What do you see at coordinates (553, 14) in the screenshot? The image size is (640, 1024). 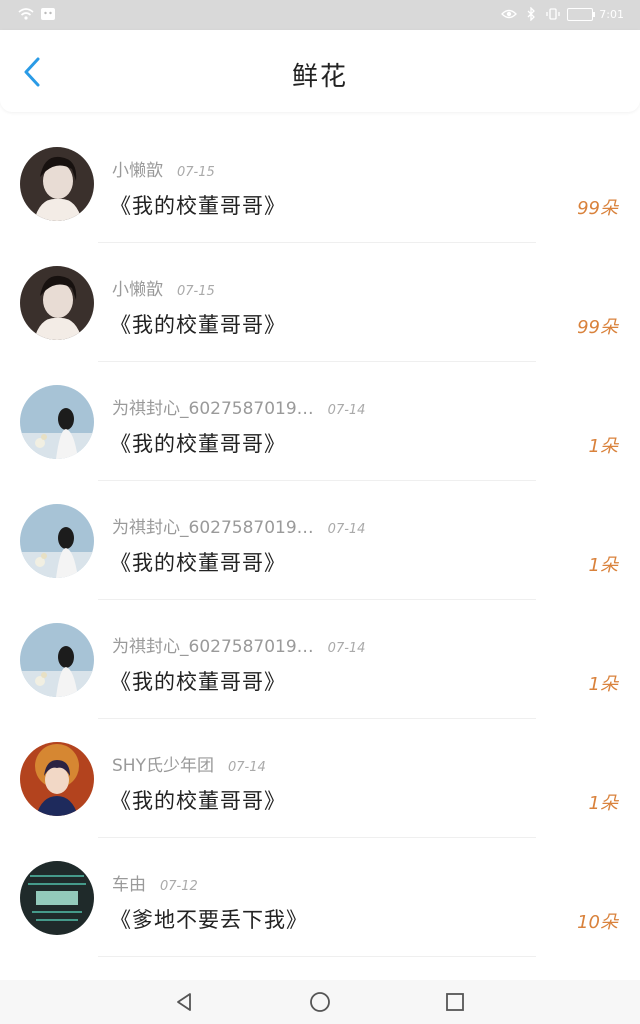 I see `vibrate-icon` at bounding box center [553, 14].